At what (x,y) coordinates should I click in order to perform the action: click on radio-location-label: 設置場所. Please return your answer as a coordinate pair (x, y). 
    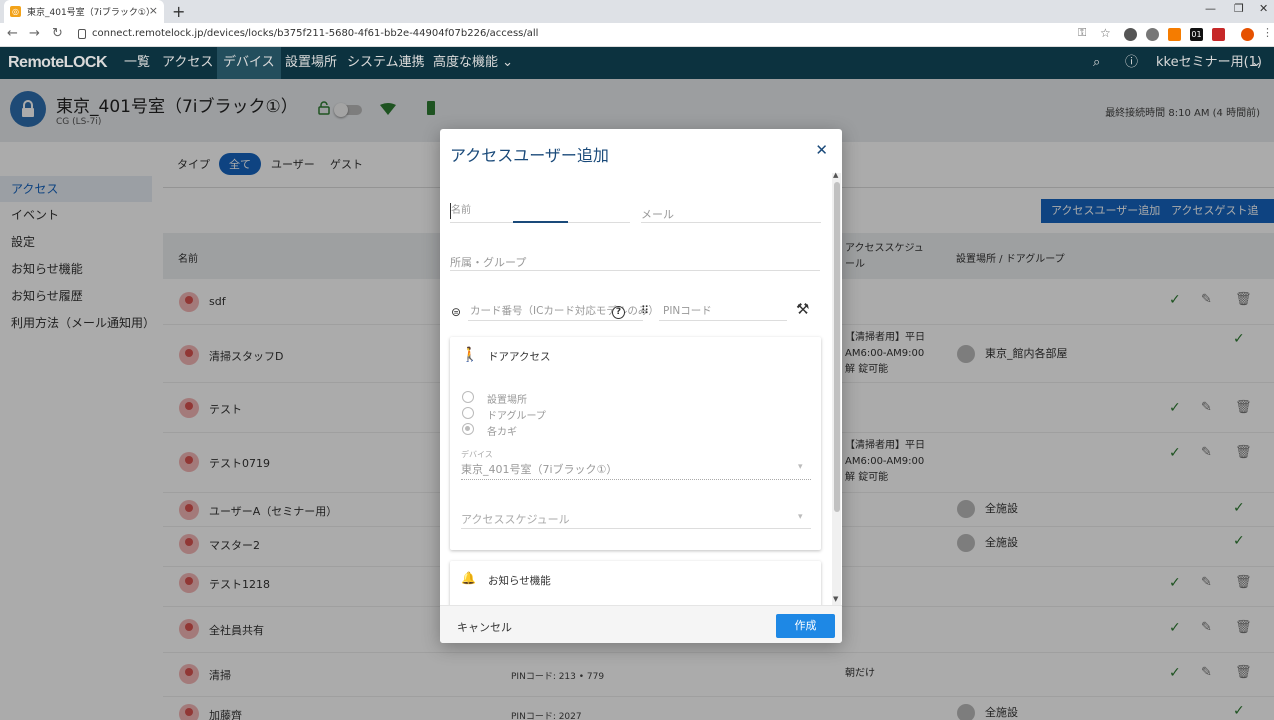
    Looking at the image, I should click on (507, 400).